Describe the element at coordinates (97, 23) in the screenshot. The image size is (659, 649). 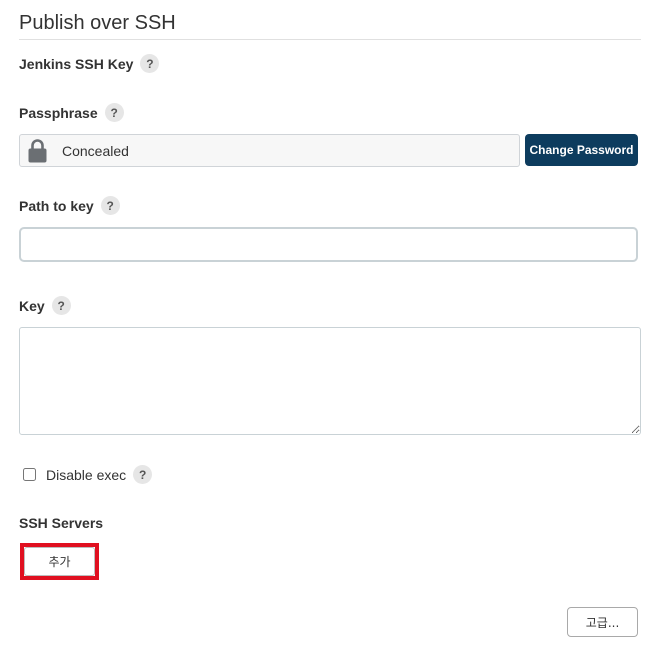
I see `section-title: Publish over SSH` at that location.